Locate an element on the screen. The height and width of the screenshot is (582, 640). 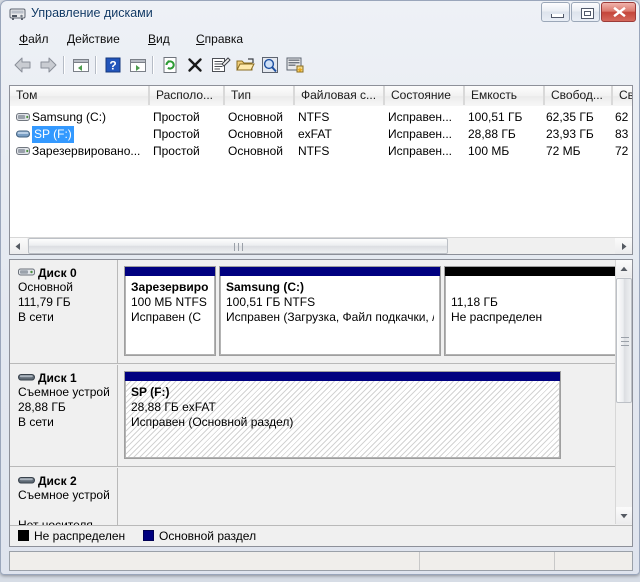
scroll-right-arrow-icon is located at coordinates (623, 246).